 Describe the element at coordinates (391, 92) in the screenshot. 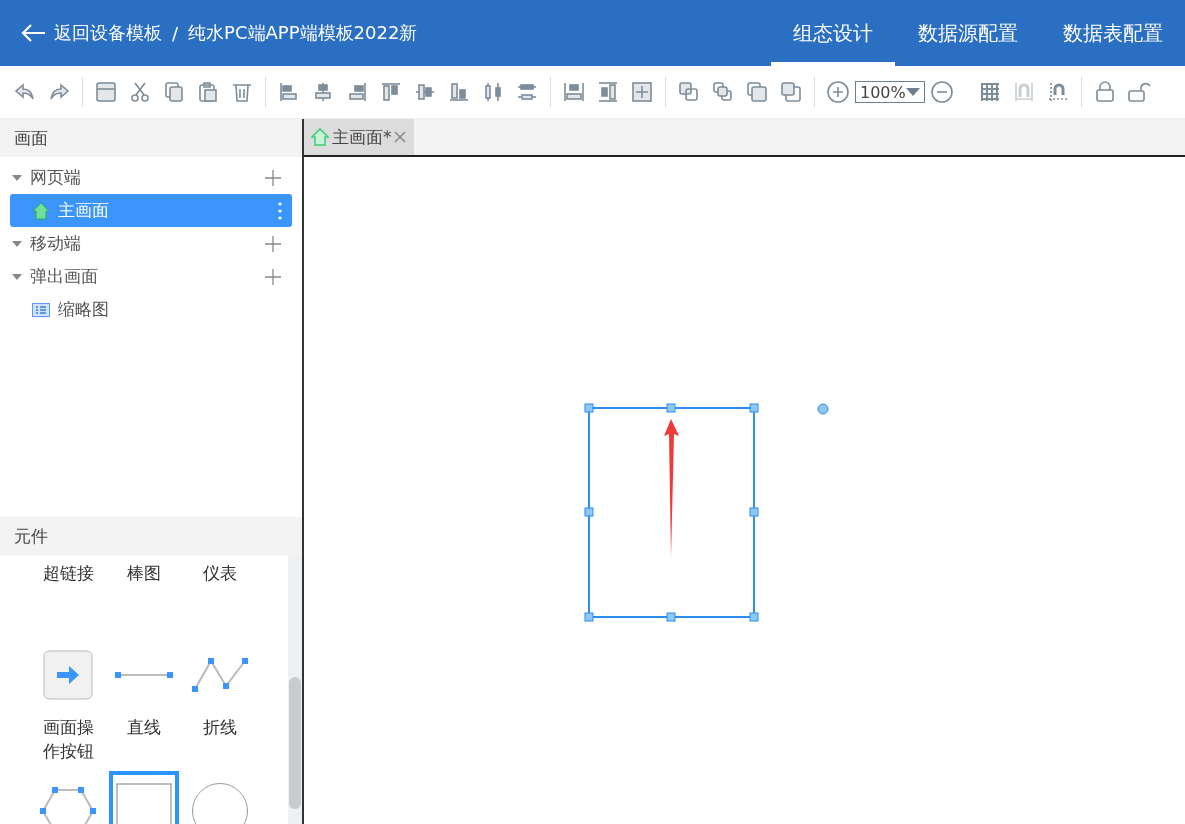

I see `align-top-icon` at that location.